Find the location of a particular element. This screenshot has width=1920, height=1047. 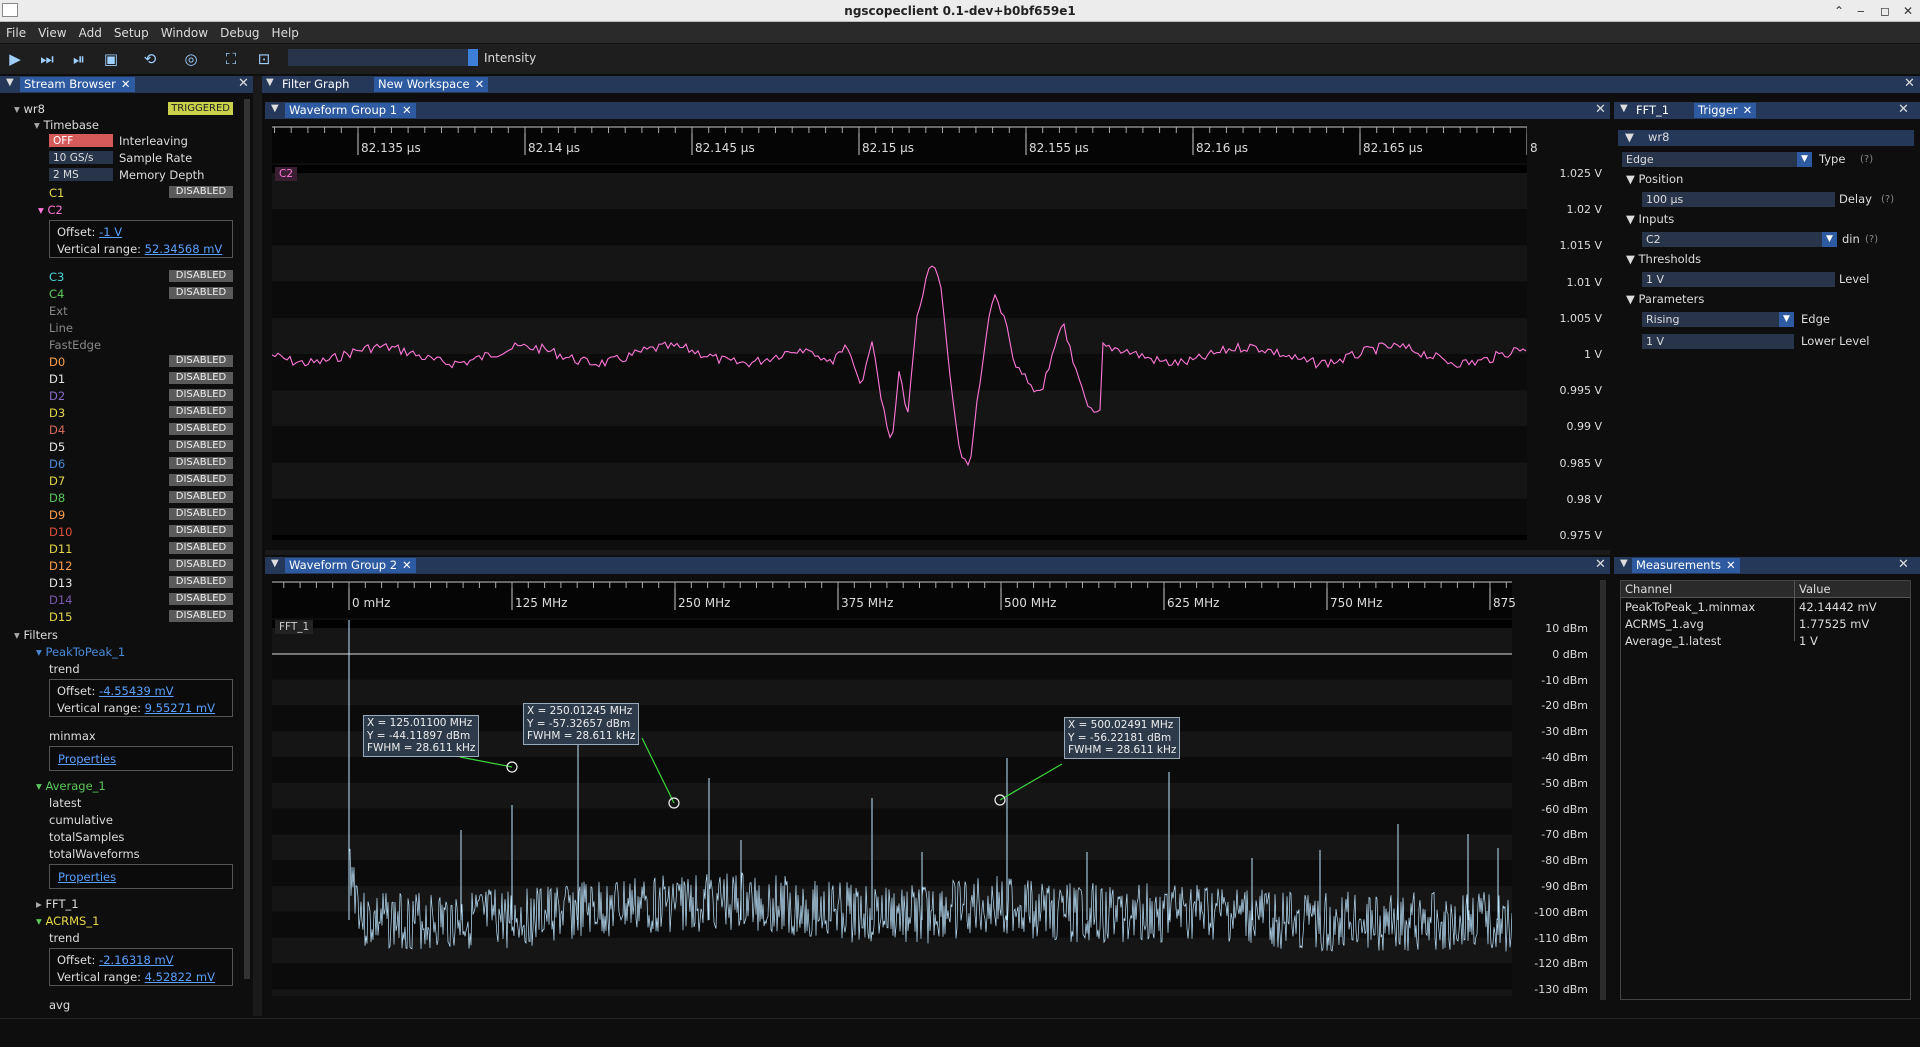

window-shade-icon: ⌃ is located at coordinates (1839, 11).